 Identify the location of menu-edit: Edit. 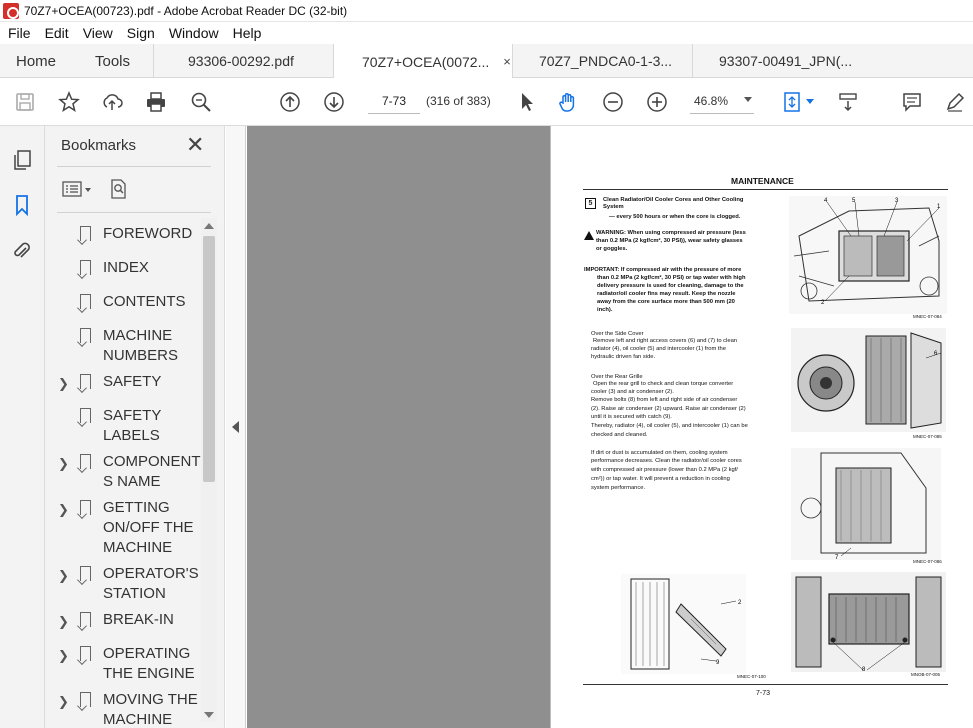
(56, 33).